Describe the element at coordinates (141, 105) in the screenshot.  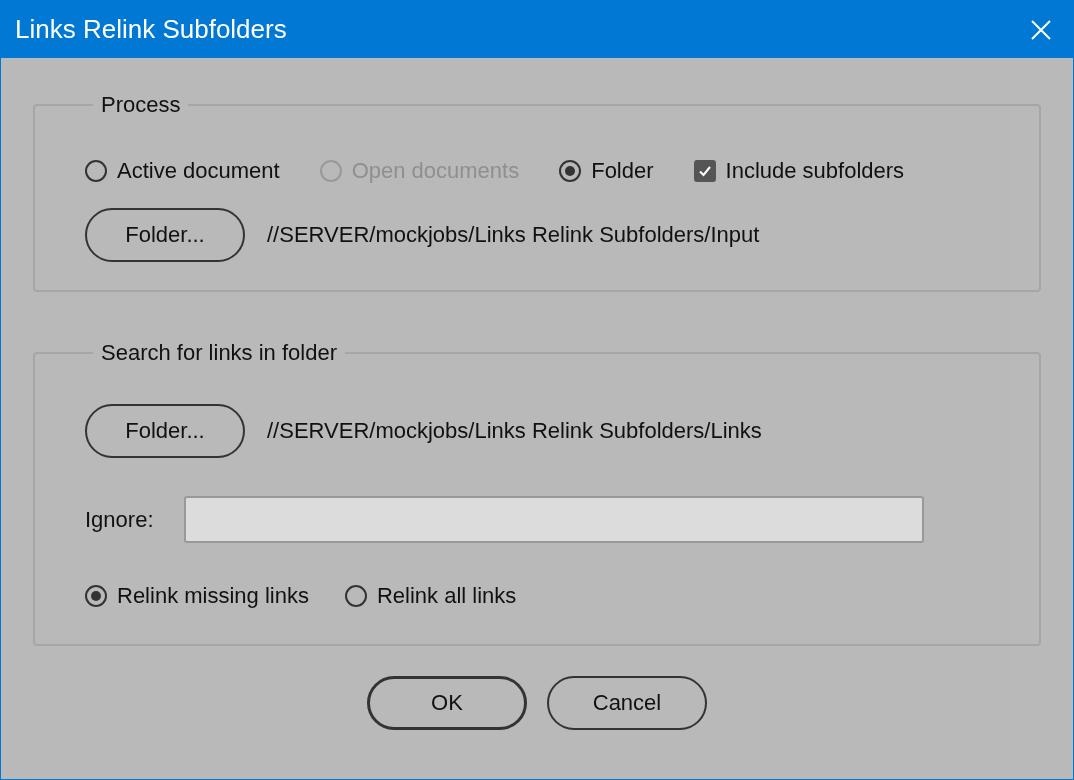
I see `group-label: Process` at that location.